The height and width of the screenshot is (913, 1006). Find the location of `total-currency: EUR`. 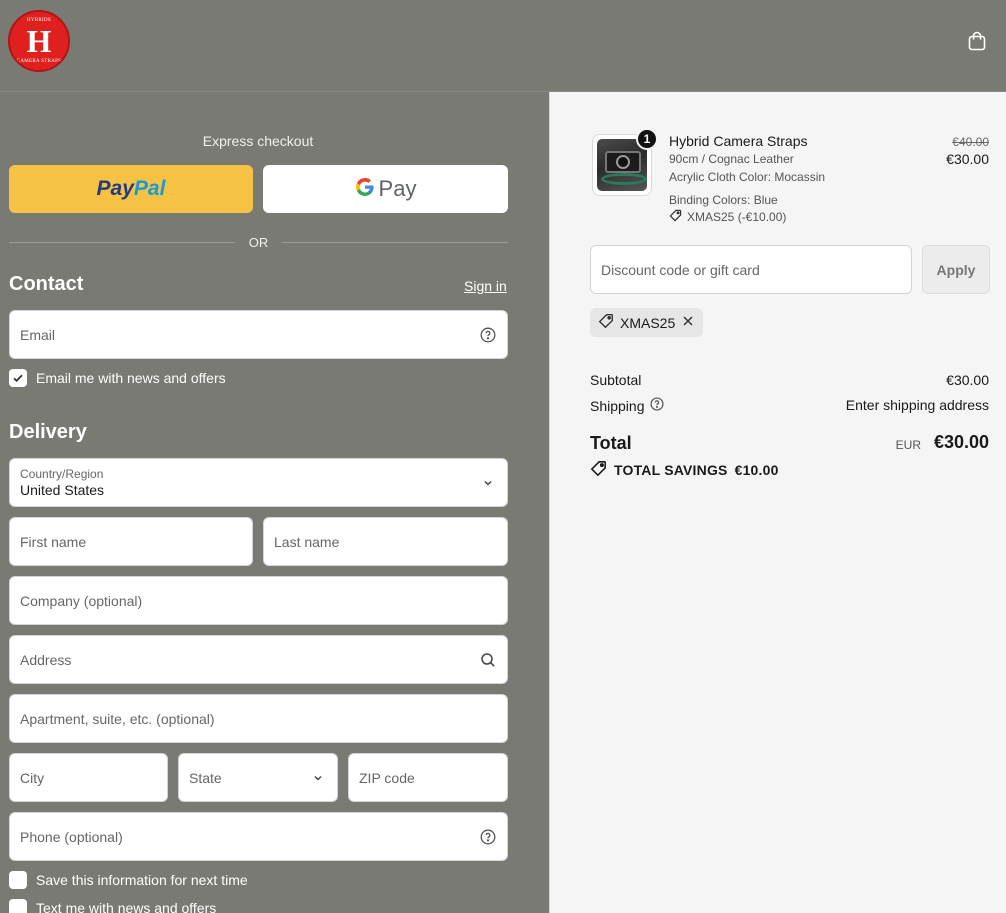

total-currency: EUR is located at coordinates (908, 445).